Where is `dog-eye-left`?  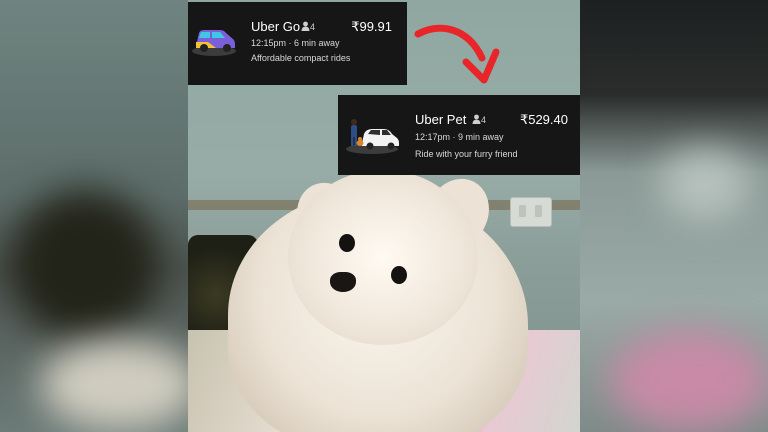 dog-eye-left is located at coordinates (347, 243).